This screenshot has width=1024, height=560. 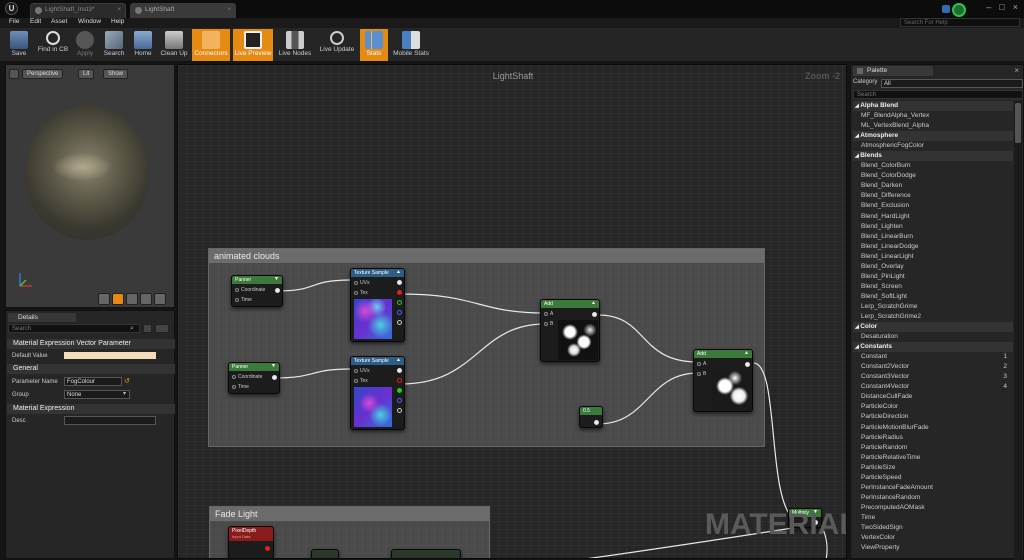 What do you see at coordinates (399, 282) in the screenshot?
I see `rgb-output-pin` at bounding box center [399, 282].